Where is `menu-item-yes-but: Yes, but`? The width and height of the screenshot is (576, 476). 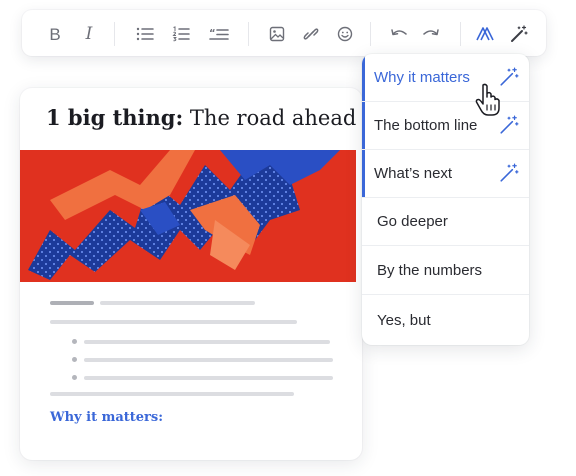
menu-item-yes-but: Yes, but is located at coordinates (445, 320).